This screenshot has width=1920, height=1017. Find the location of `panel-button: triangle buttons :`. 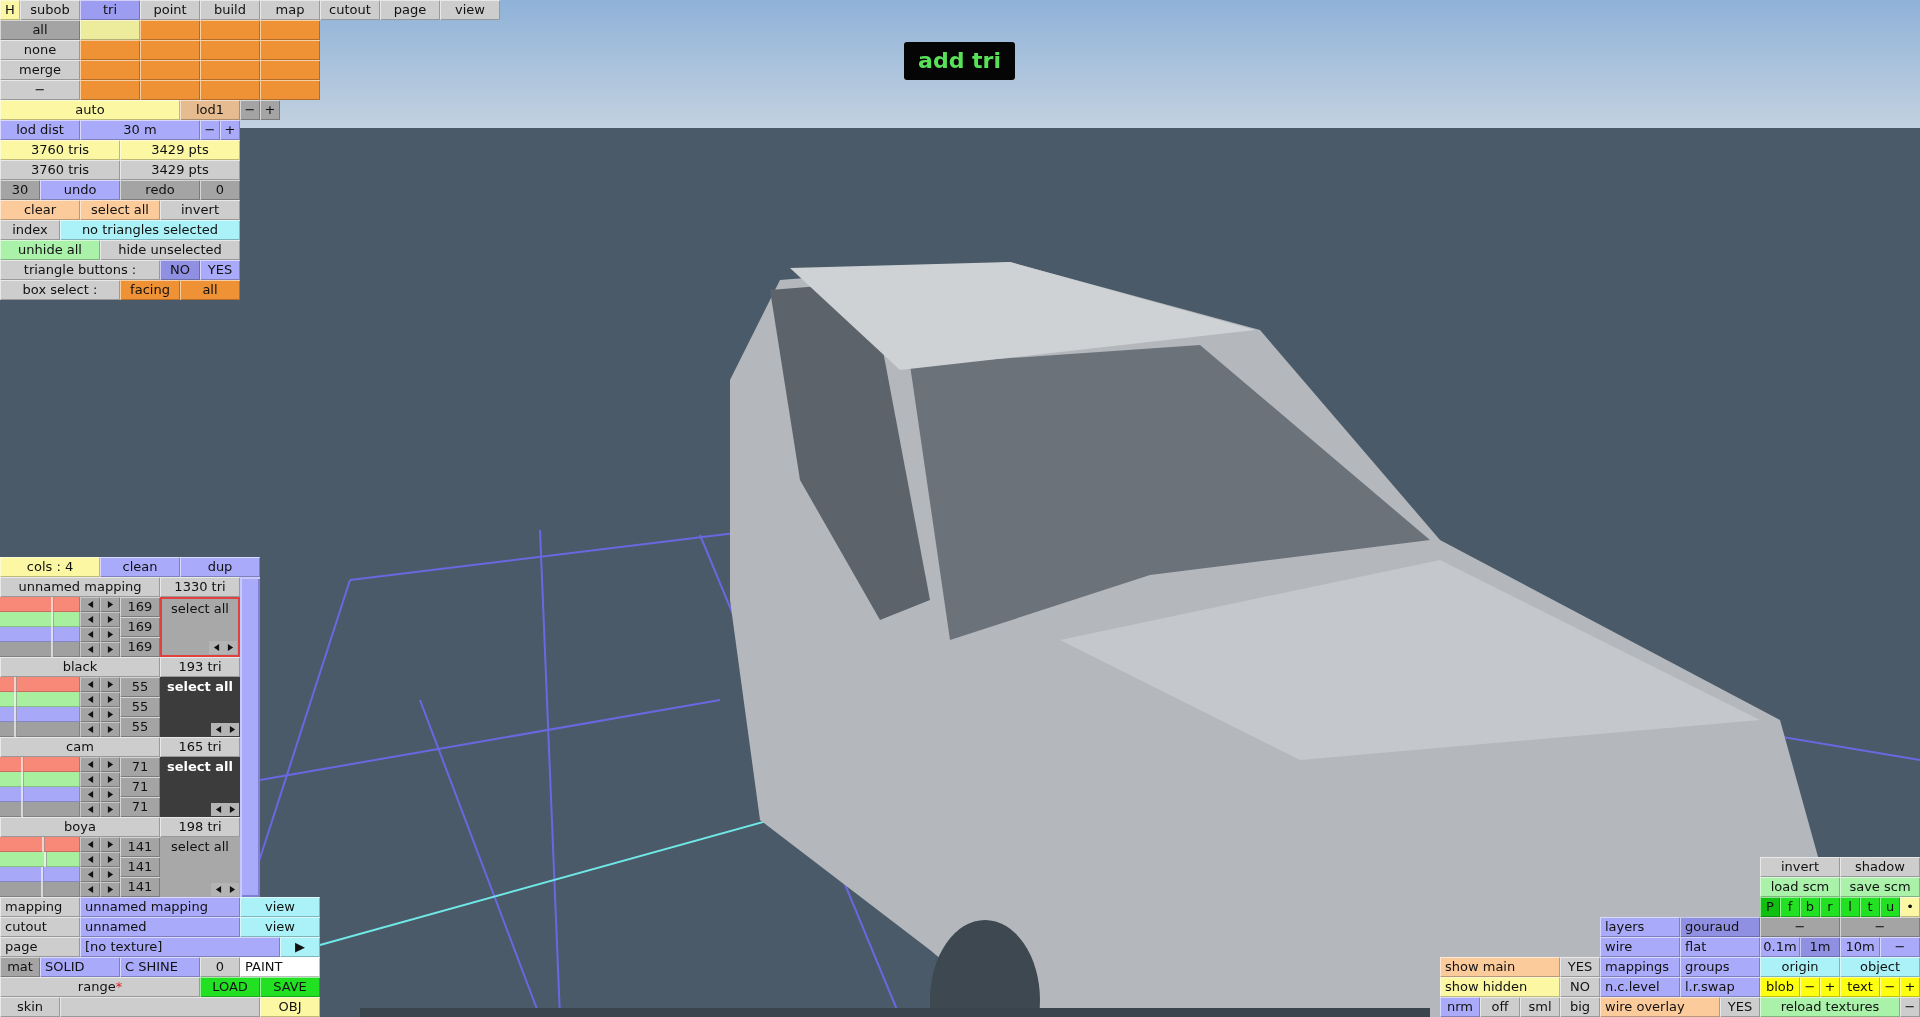

panel-button: triangle buttons : is located at coordinates (80, 270).